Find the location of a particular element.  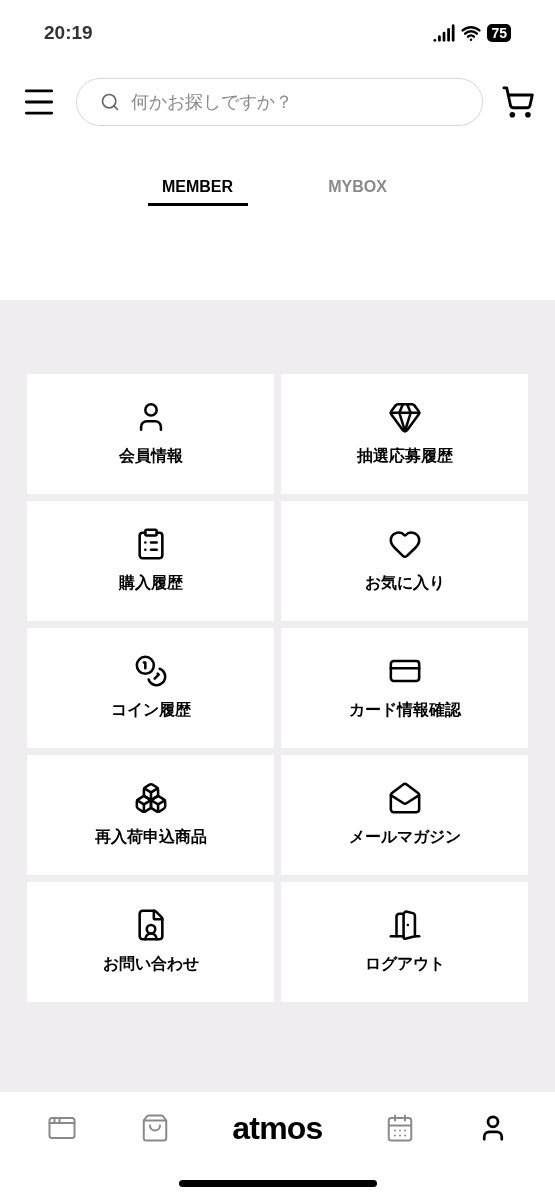

menu-tile: お問い合わせ is located at coordinates (150, 942).